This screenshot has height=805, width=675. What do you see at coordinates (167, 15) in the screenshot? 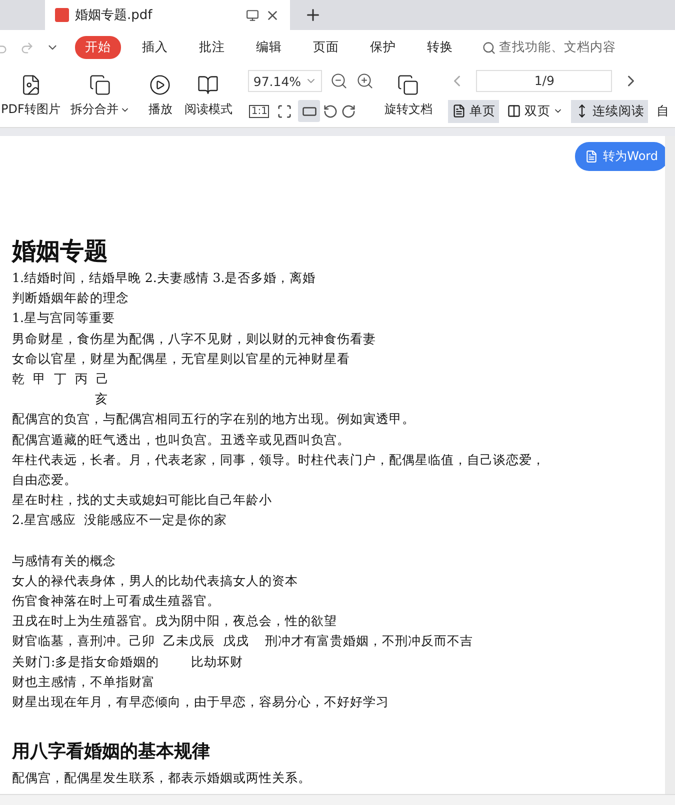
I see `file-tab: 婚姻专题.pdf` at bounding box center [167, 15].